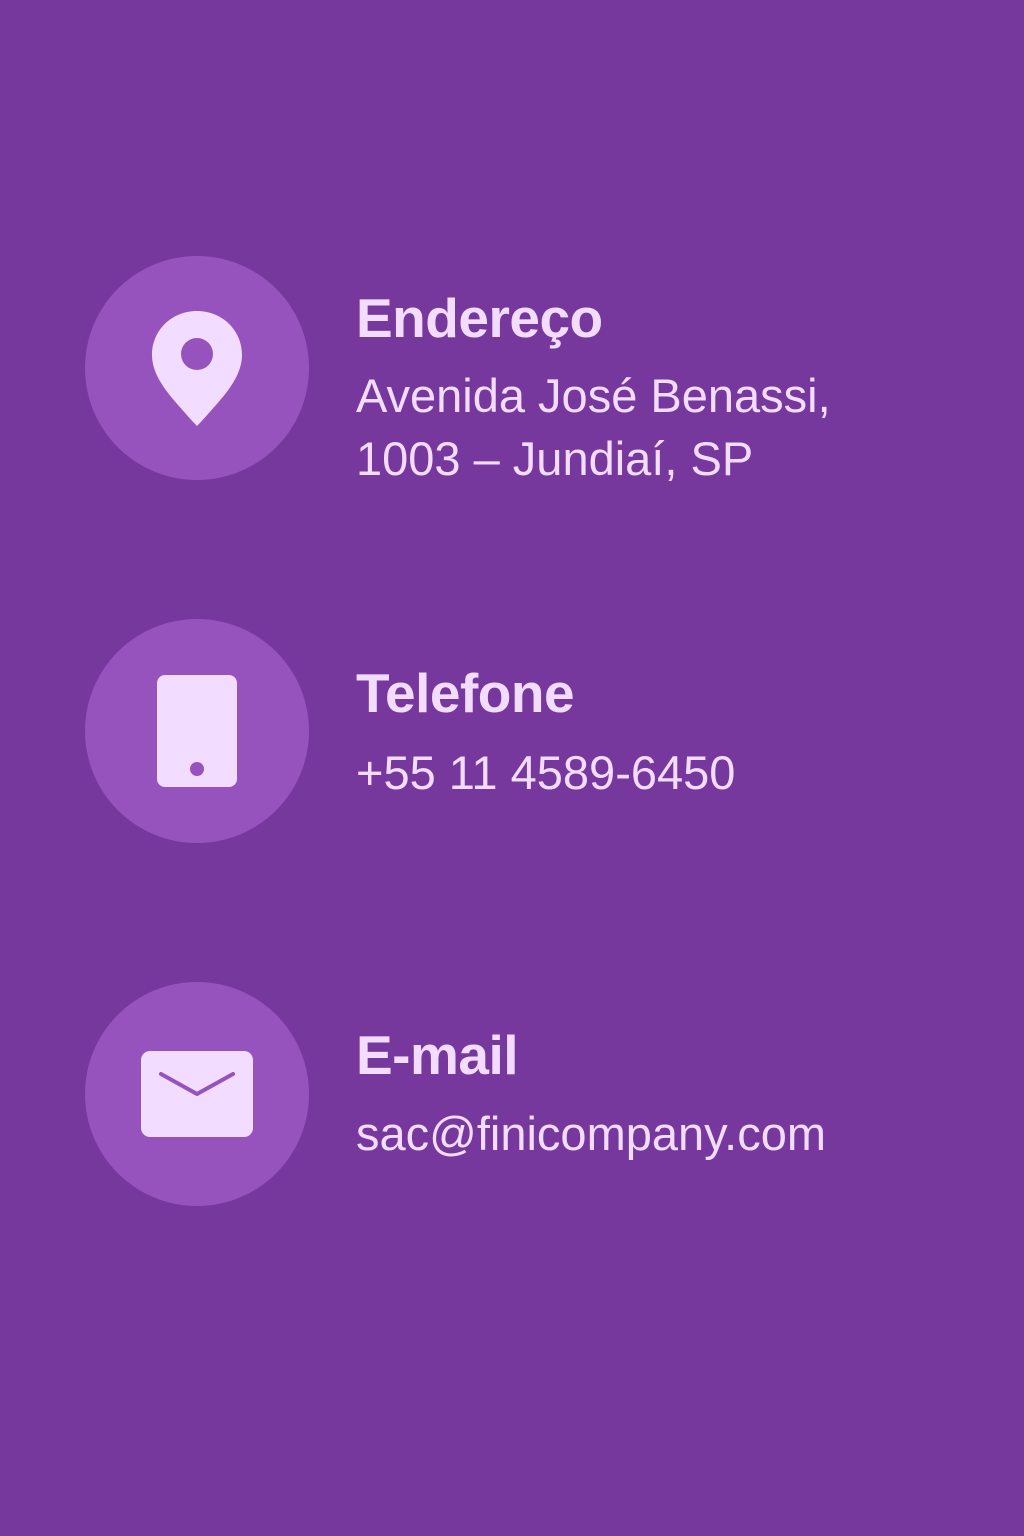 The height and width of the screenshot is (1536, 1024). What do you see at coordinates (593, 427) in the screenshot?
I see `address-value: Avenida José Benassi, 1003 – Jundiaí, SP` at bounding box center [593, 427].